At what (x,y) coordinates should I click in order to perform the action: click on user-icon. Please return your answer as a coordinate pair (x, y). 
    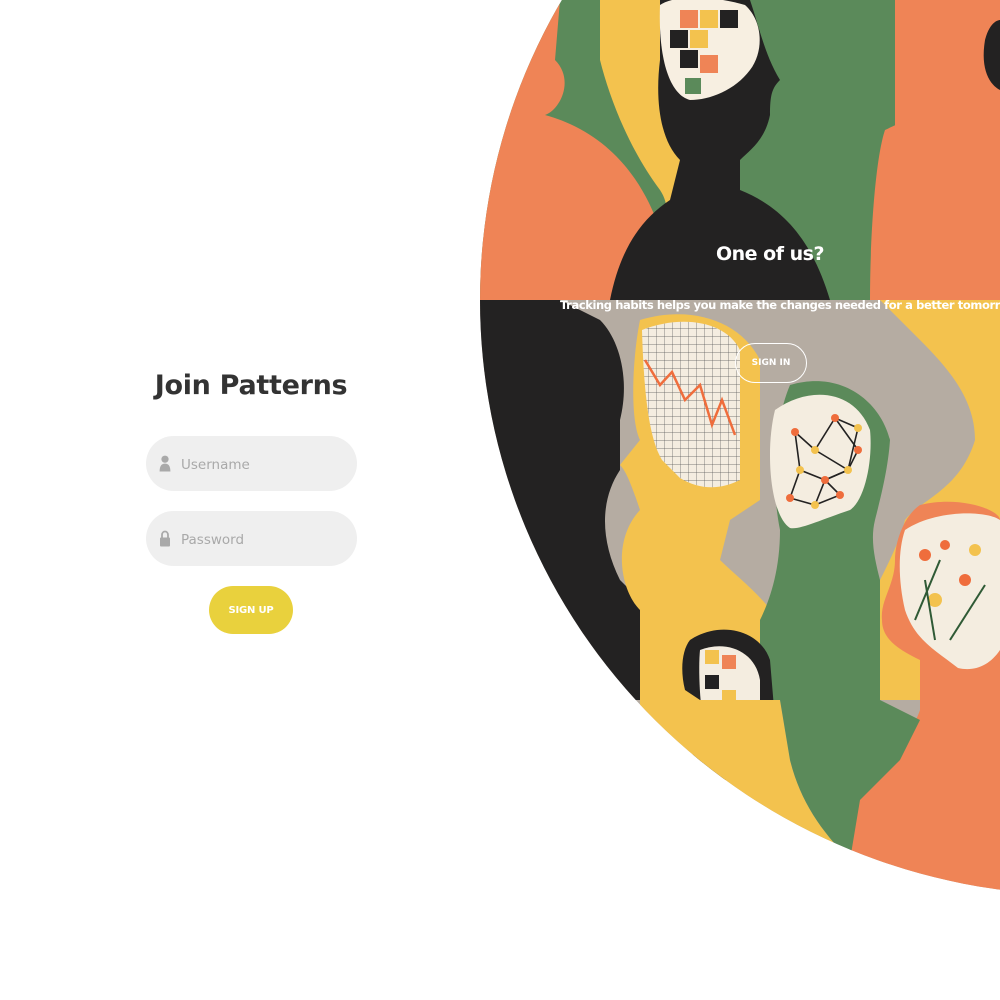
    Looking at the image, I should click on (165, 463).